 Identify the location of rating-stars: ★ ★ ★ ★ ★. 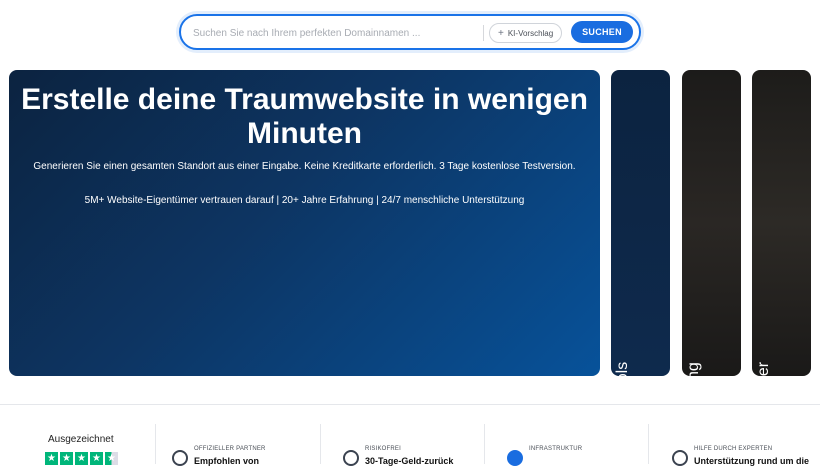
(81, 458).